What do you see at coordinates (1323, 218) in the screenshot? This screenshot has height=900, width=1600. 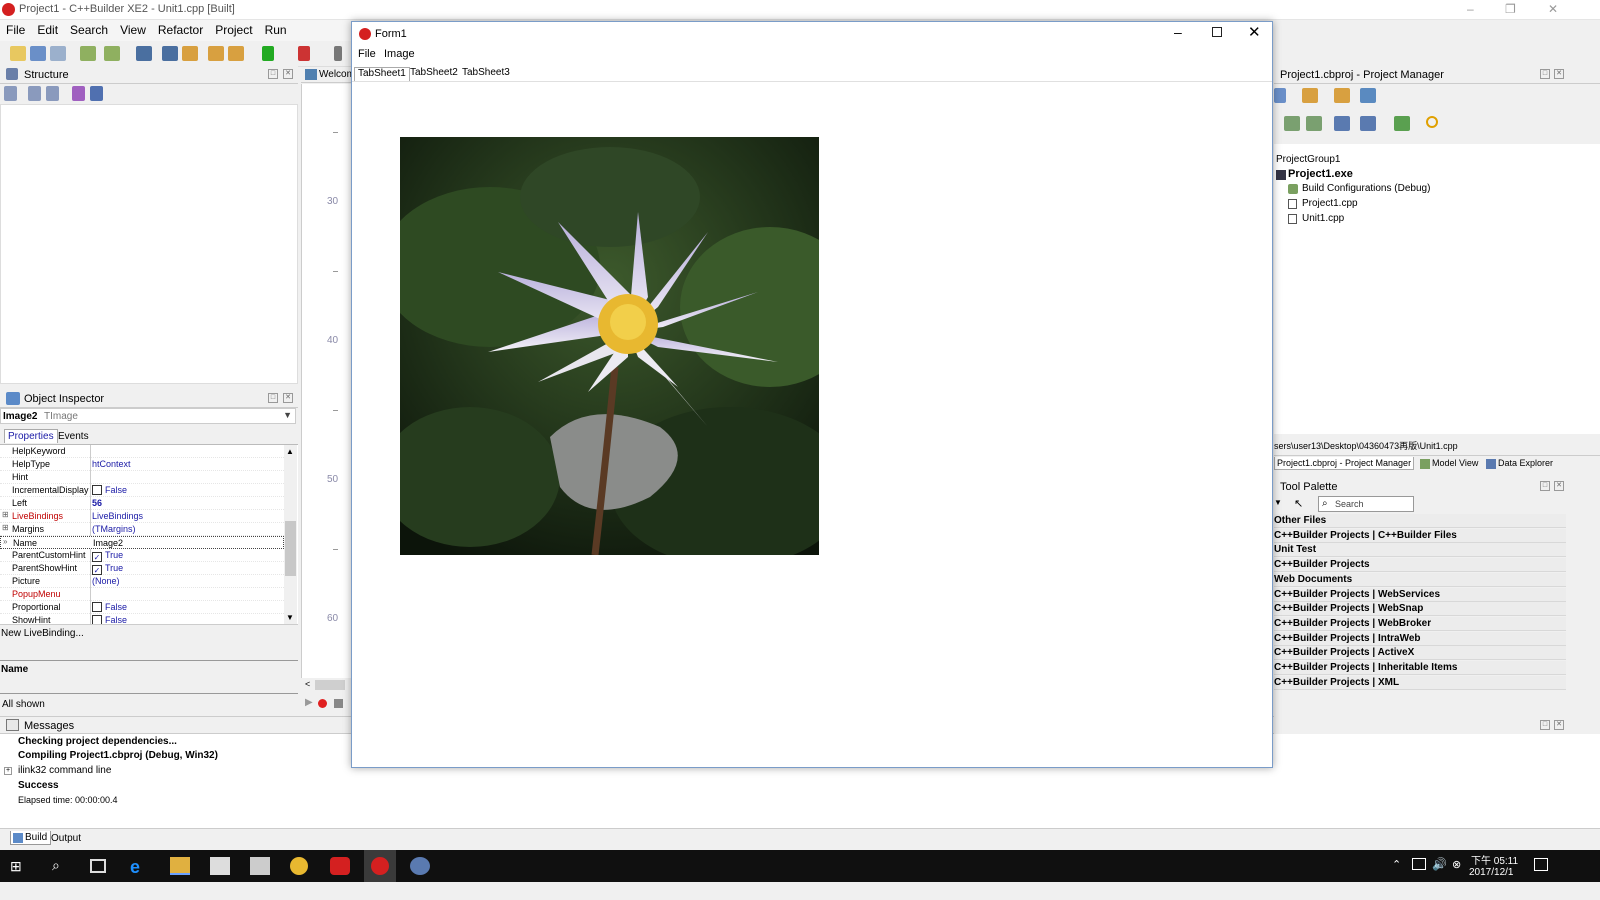 I see `tree-item-unit-cpp: Unit1.cpp` at bounding box center [1323, 218].